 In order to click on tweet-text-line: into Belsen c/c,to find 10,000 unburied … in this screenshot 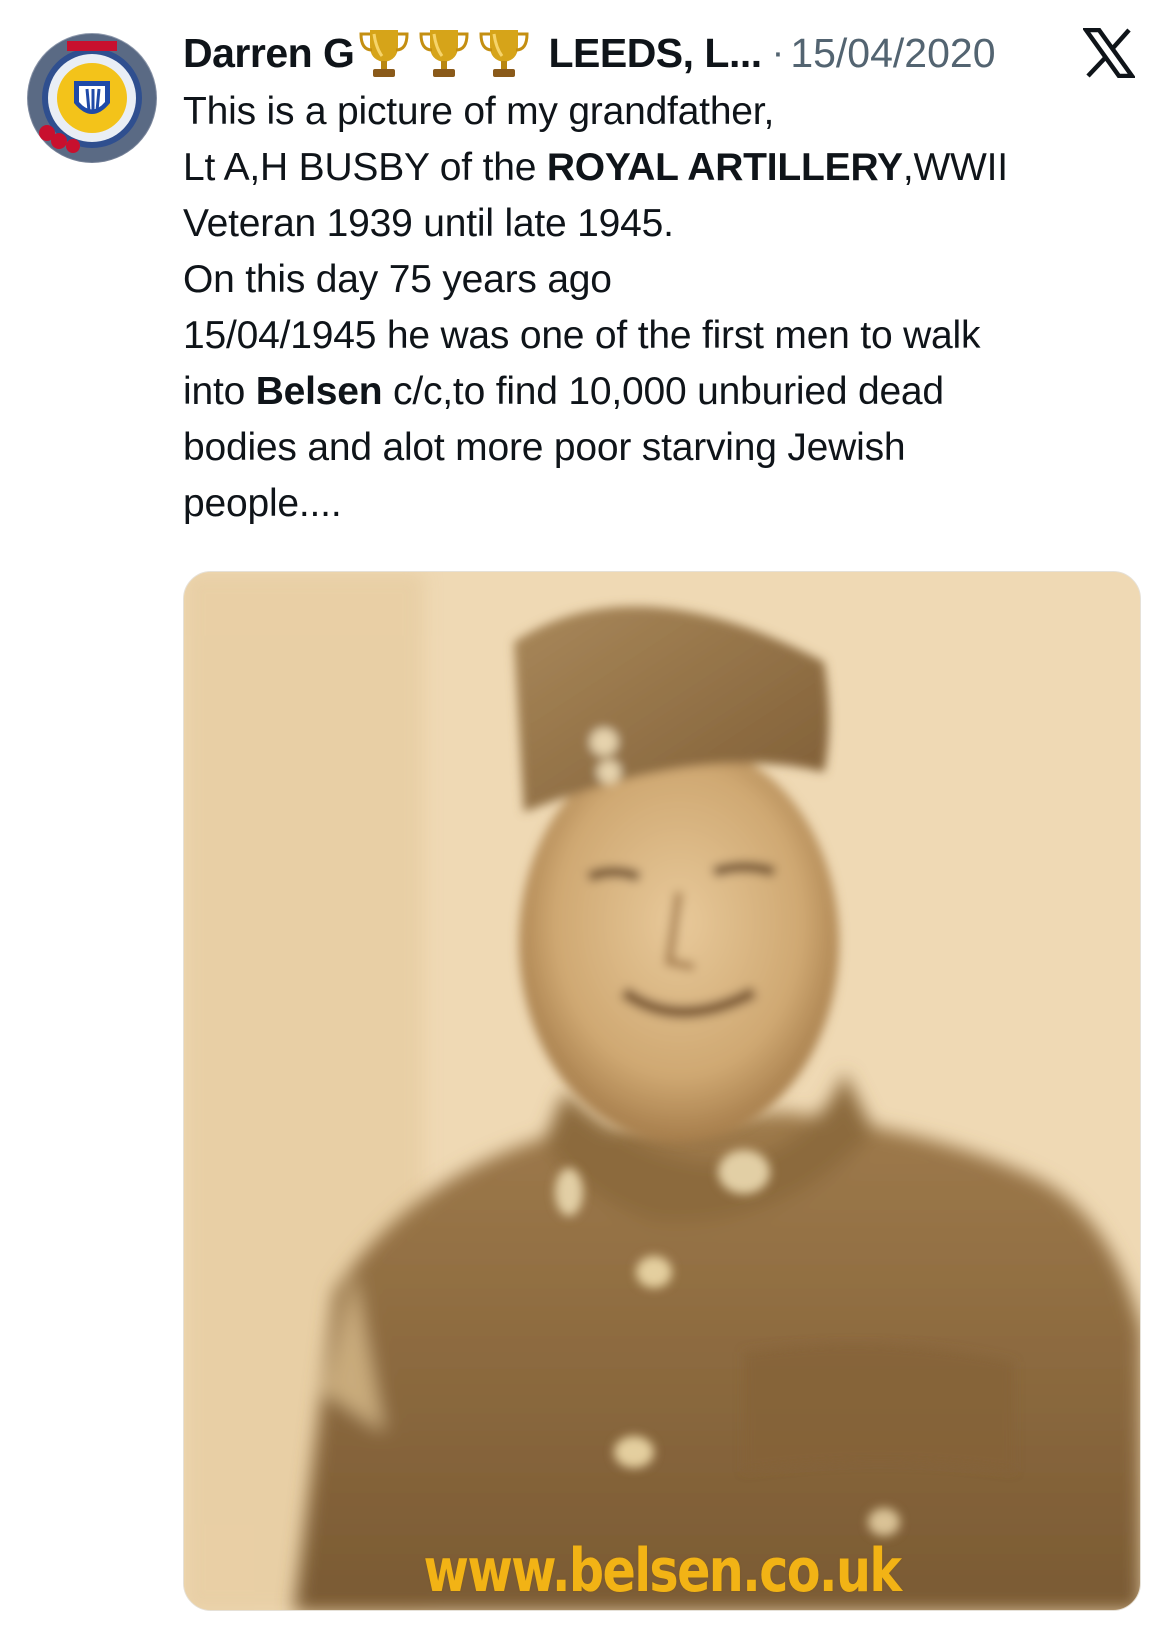, I will do `click(663, 392)`.